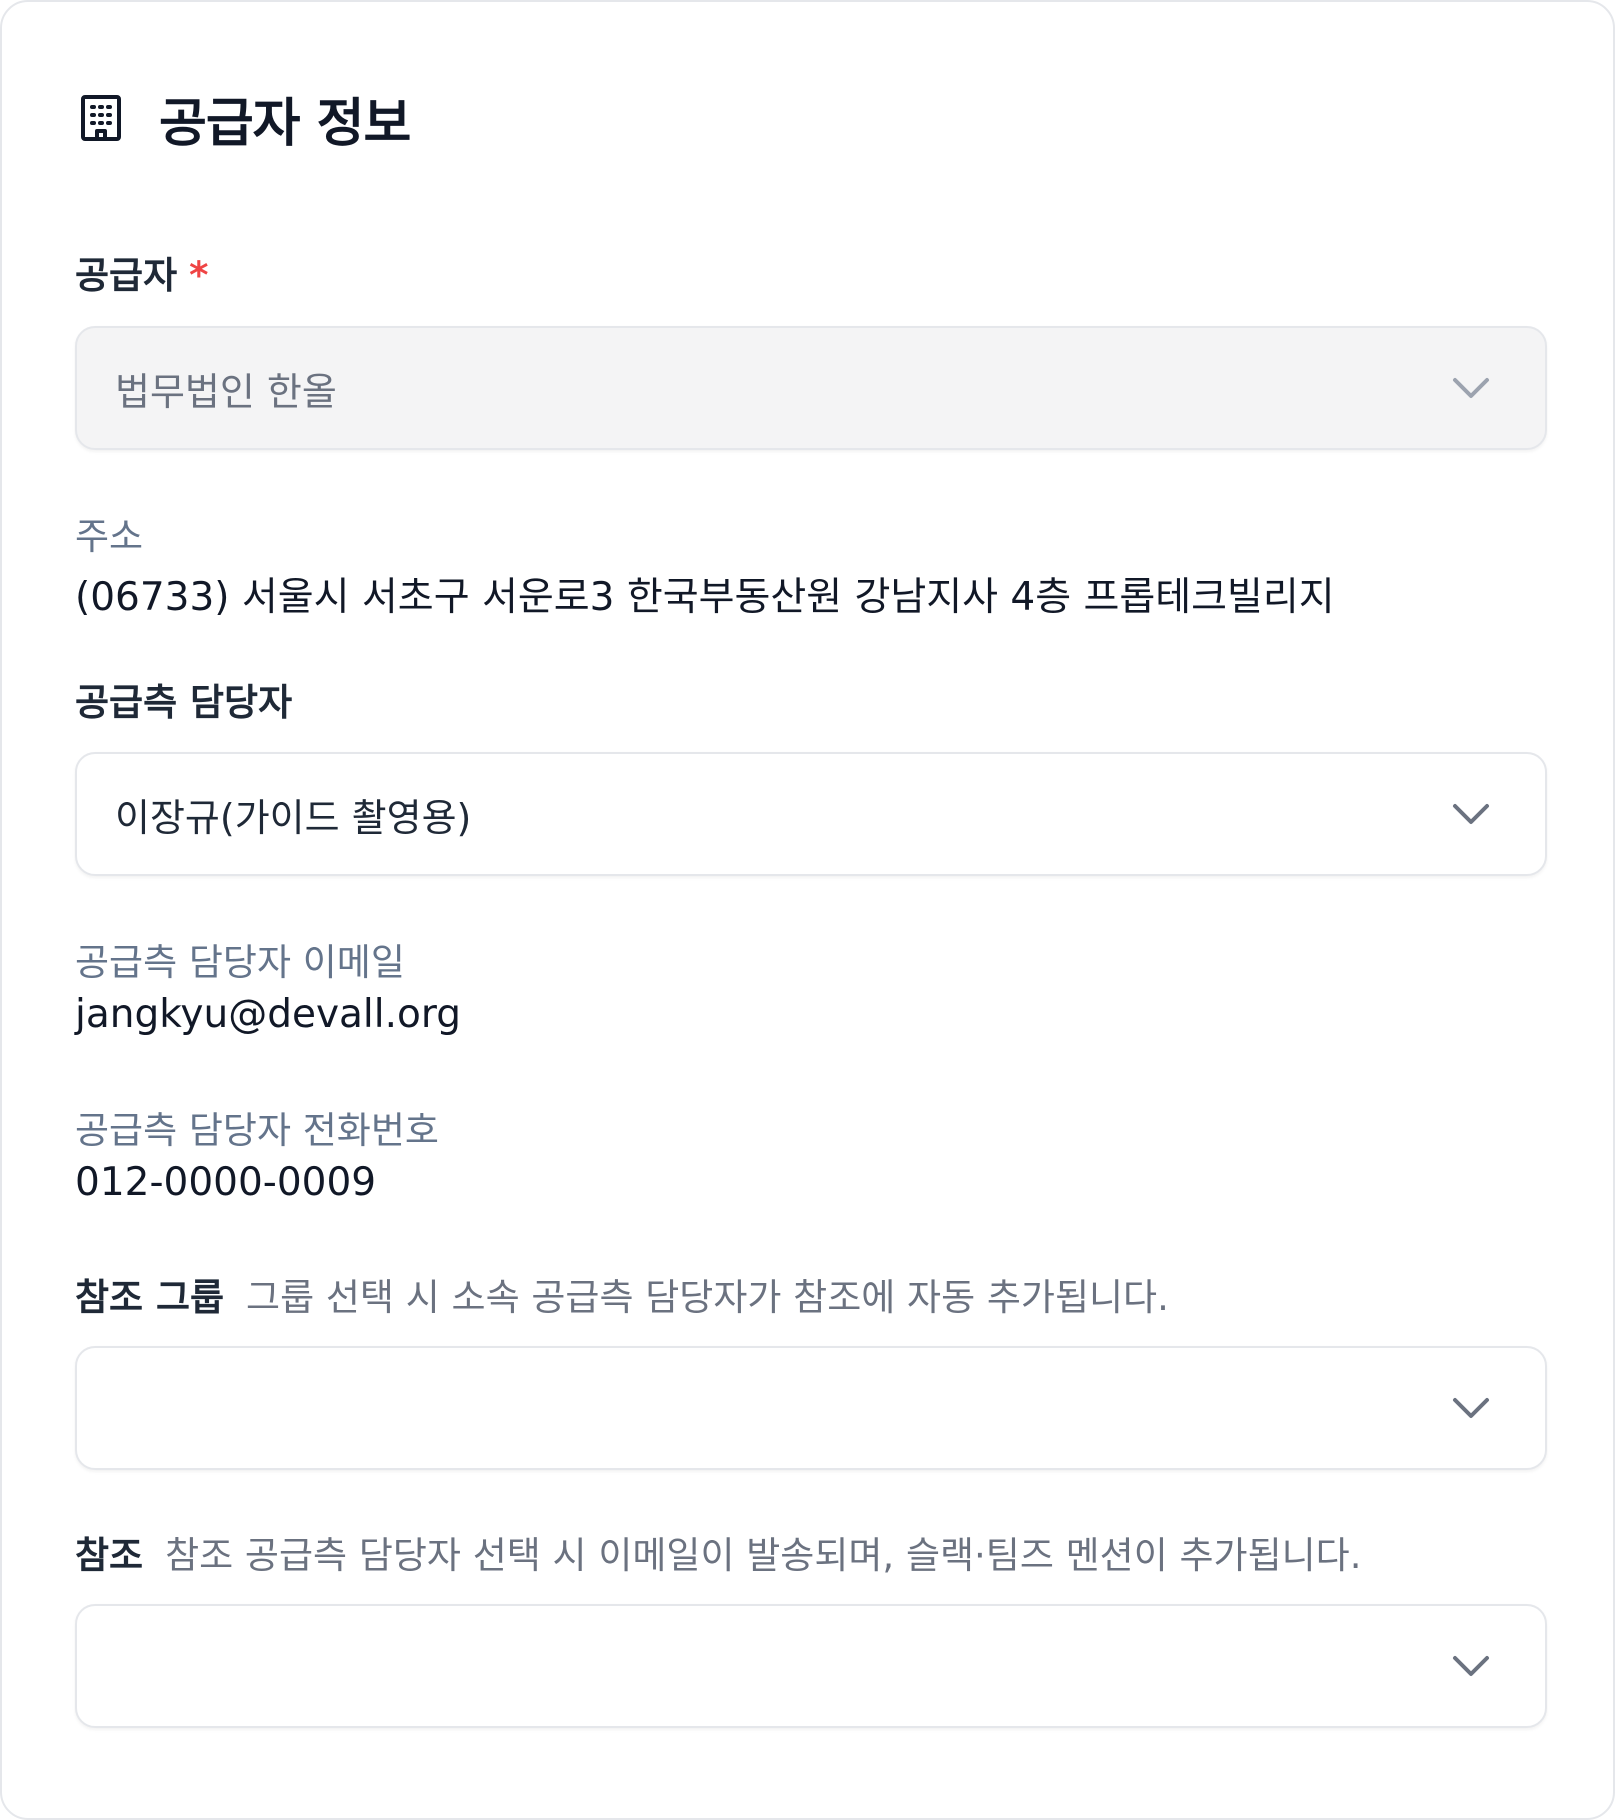 This screenshot has width=1617, height=1820. What do you see at coordinates (285, 123) in the screenshot?
I see `section-title: 공급자 정보` at bounding box center [285, 123].